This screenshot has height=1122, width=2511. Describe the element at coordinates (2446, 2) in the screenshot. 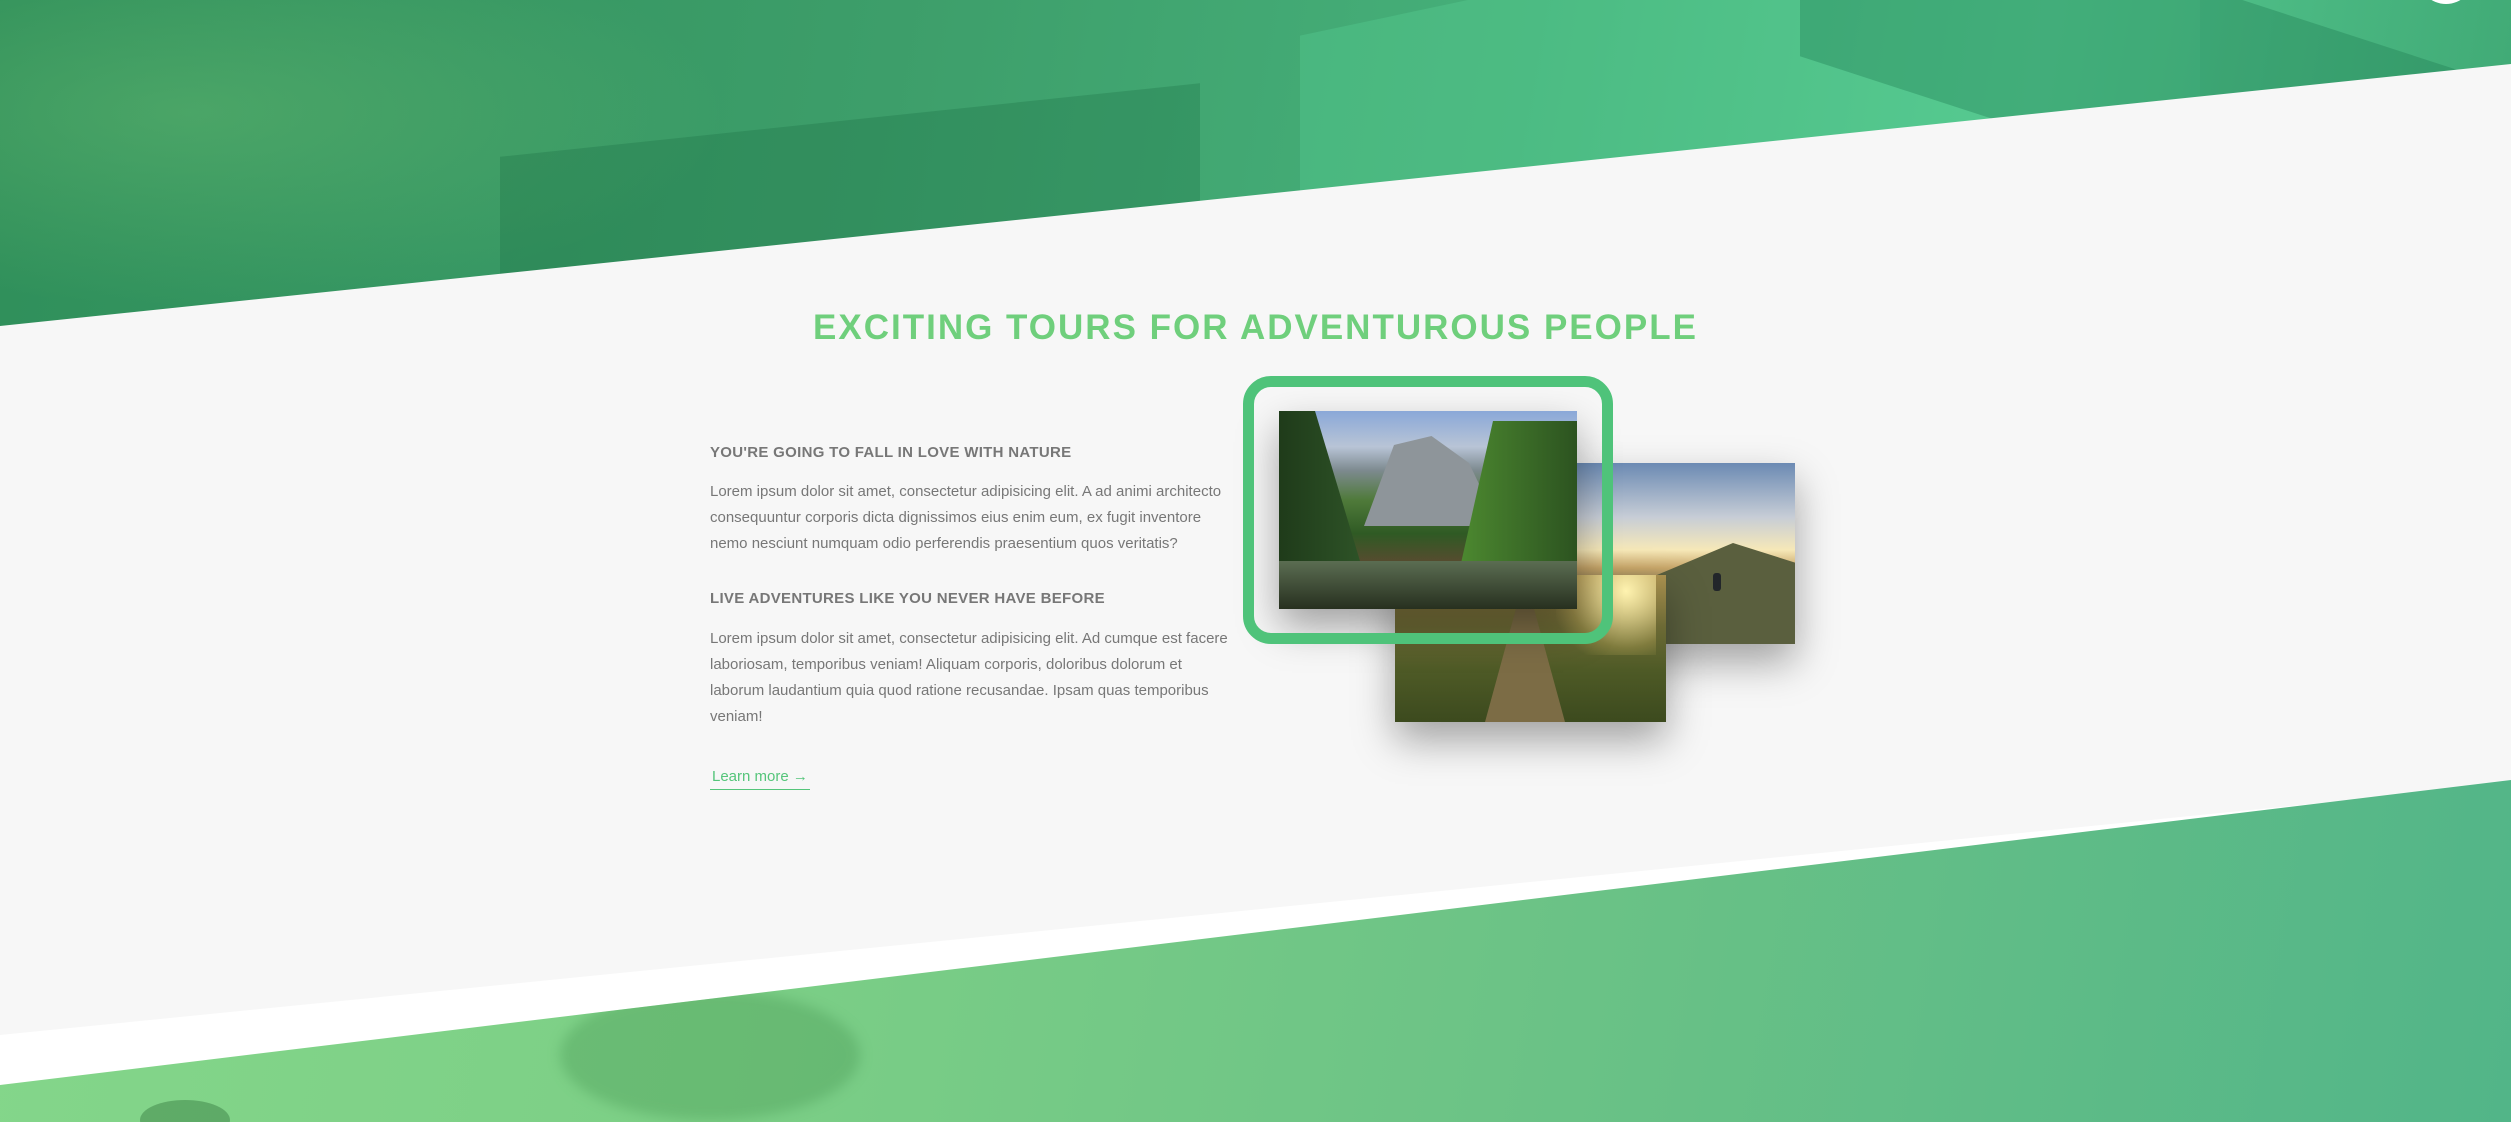

I see `scroll-indicator` at that location.